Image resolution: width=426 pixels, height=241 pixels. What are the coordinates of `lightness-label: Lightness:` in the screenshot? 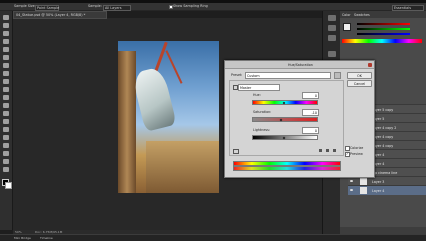 It's located at (261, 130).